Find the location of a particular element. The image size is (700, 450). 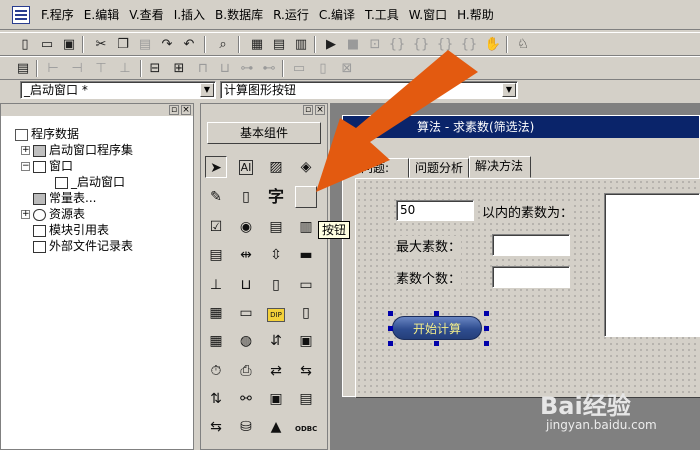

select-list-tool-icon: ▤ is located at coordinates (216, 255).